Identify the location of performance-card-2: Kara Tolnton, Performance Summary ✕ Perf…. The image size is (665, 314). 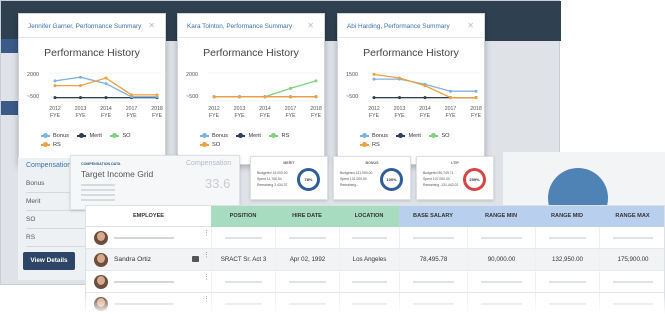
(251, 89).